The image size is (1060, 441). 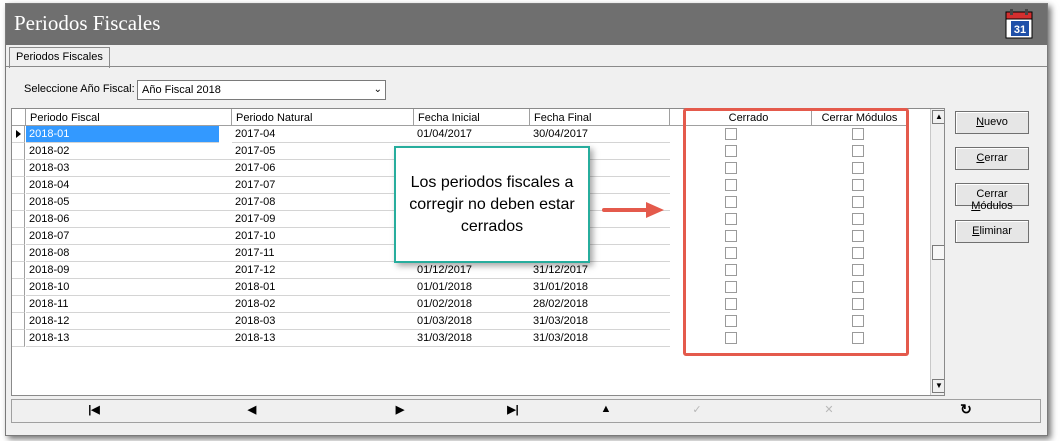 I want to click on cell-start: 01/02/2018, so click(x=472, y=304).